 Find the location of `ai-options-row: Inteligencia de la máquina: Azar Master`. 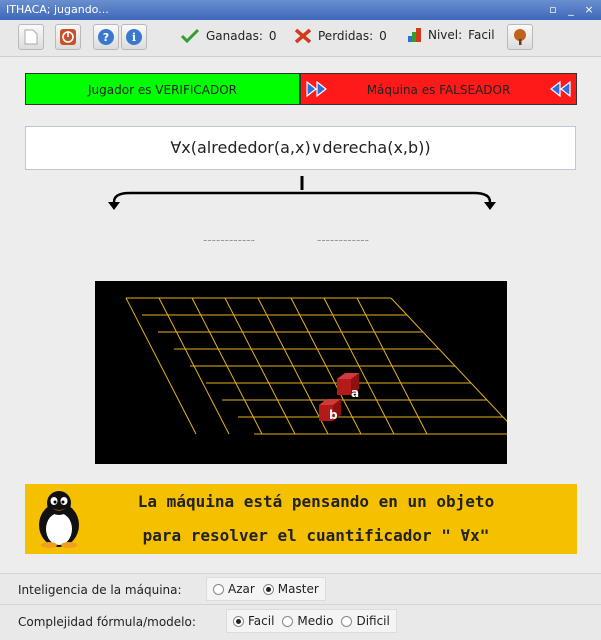

ai-options-row: Inteligencia de la máquina: Azar Master is located at coordinates (300, 589).